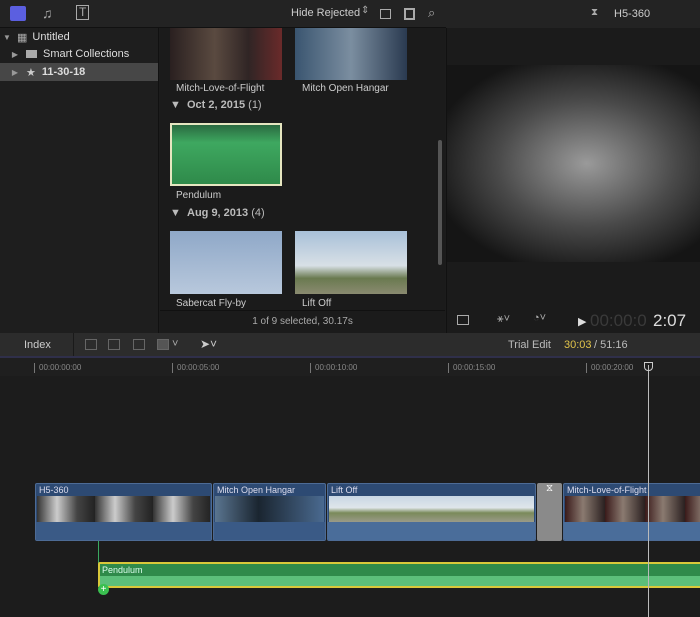 The image size is (700, 617). Describe the element at coordinates (63, 72) in the screenshot. I see `sidebar-item-label: 11-30-18` at that location.